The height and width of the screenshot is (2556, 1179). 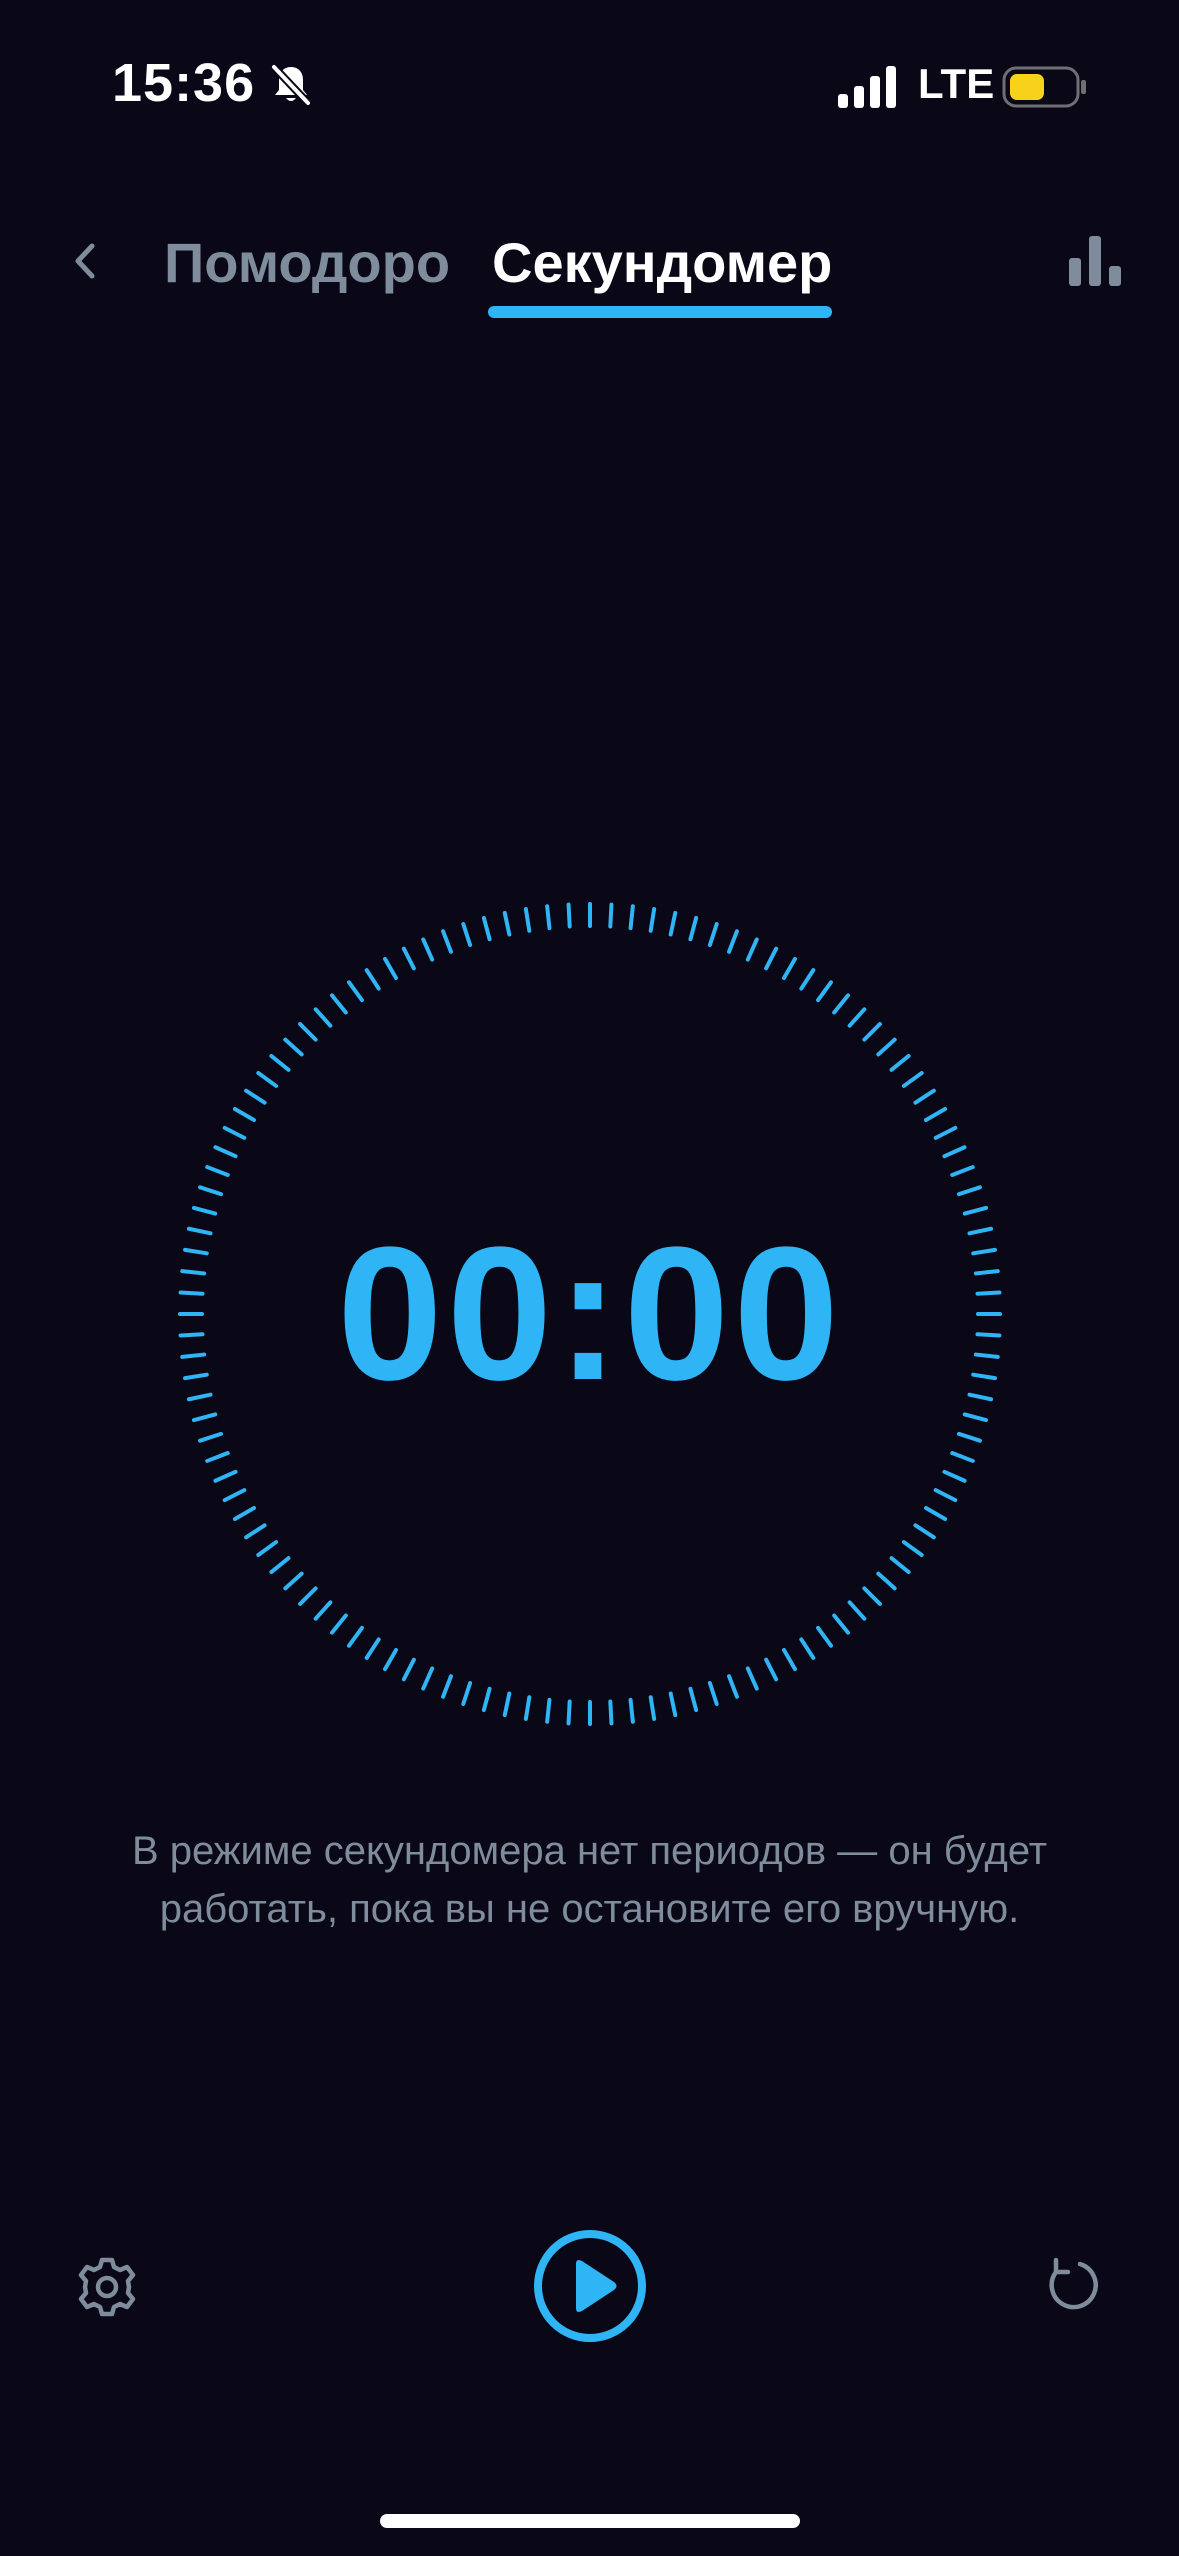 What do you see at coordinates (660, 312) in the screenshot?
I see `active-tab-indicator` at bounding box center [660, 312].